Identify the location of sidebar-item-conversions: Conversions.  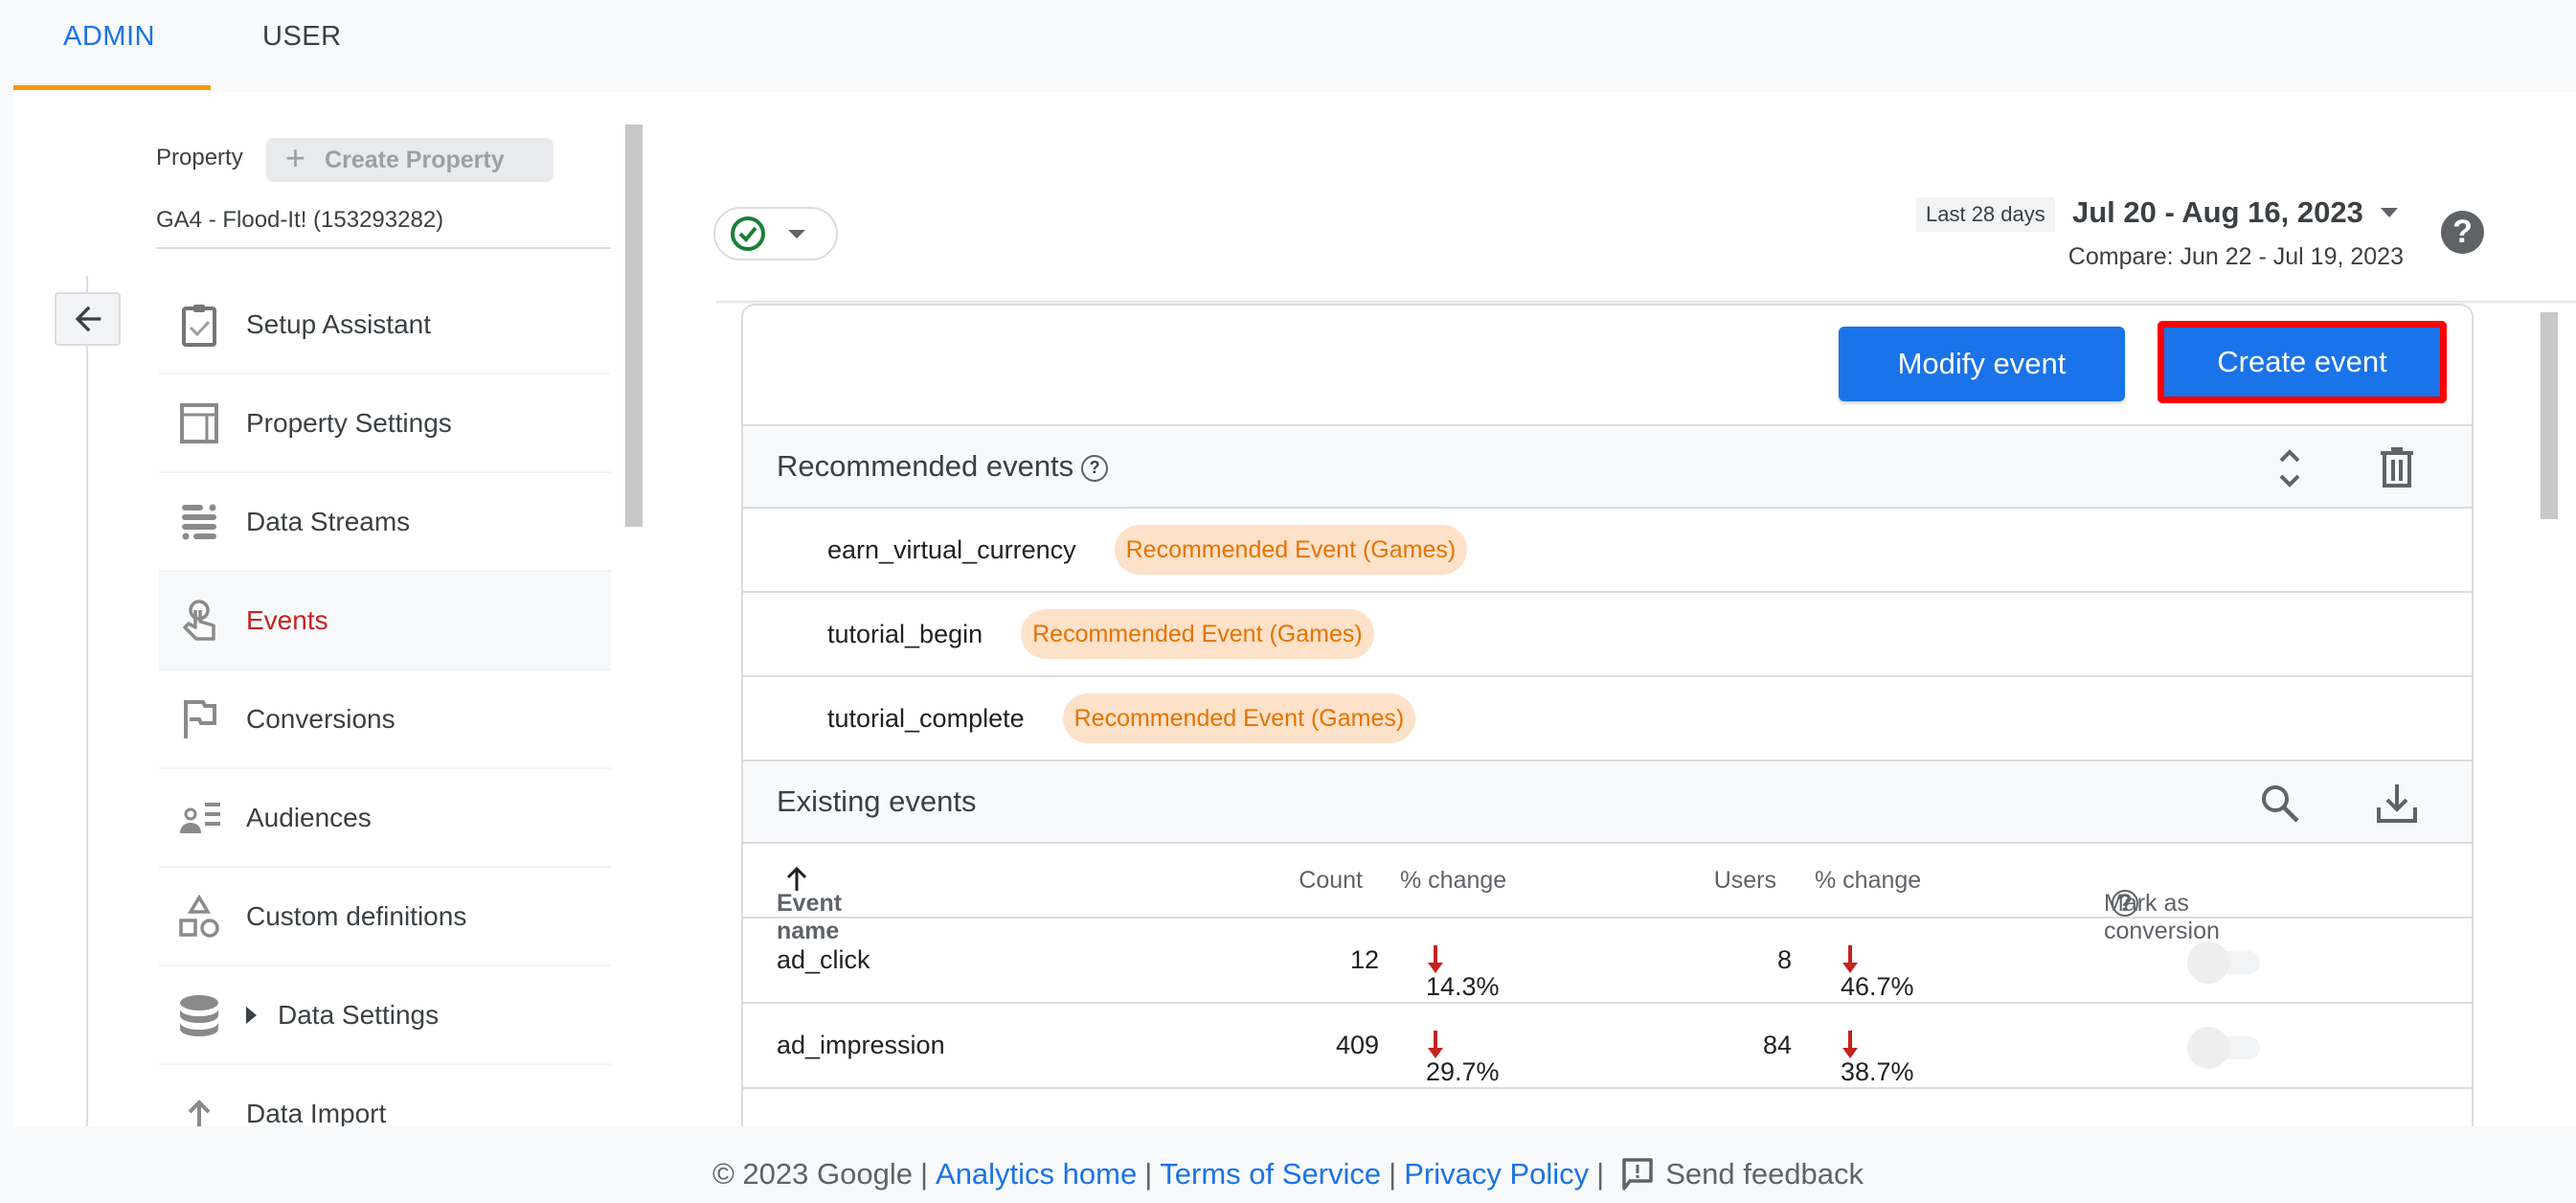
(385, 719).